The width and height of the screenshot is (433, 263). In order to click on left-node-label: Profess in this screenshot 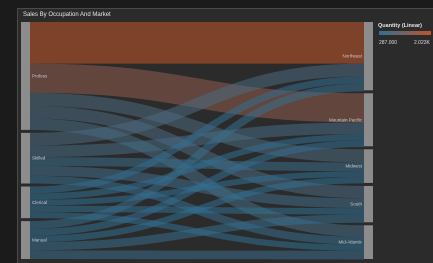, I will do `click(40, 75)`.